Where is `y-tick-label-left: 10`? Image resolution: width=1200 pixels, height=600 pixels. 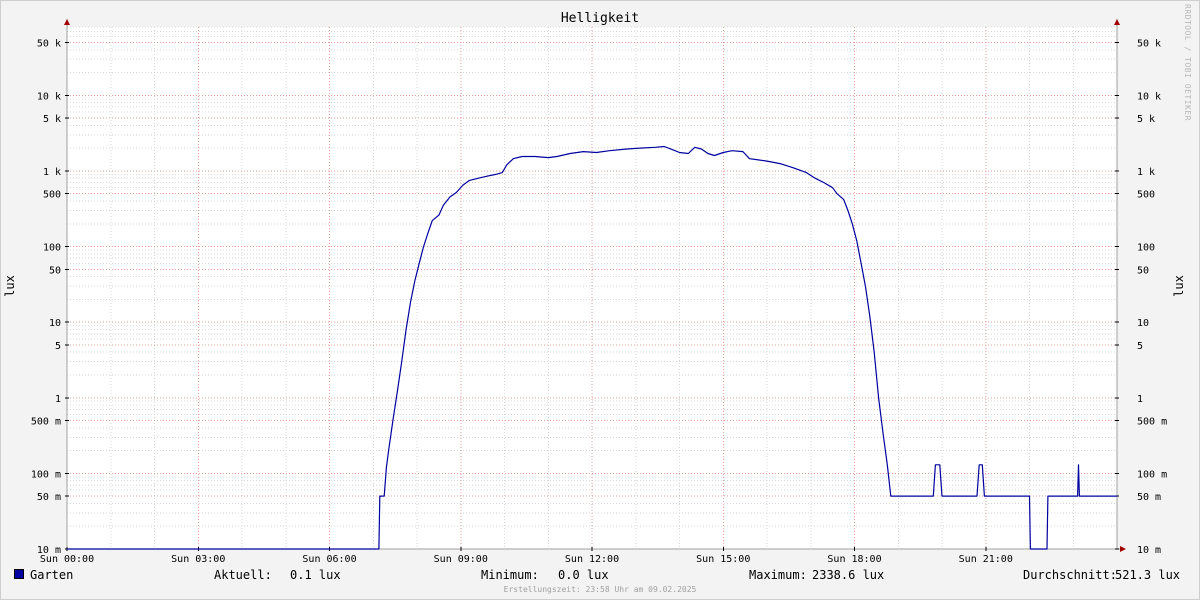 y-tick-label-left: 10 is located at coordinates (55, 323).